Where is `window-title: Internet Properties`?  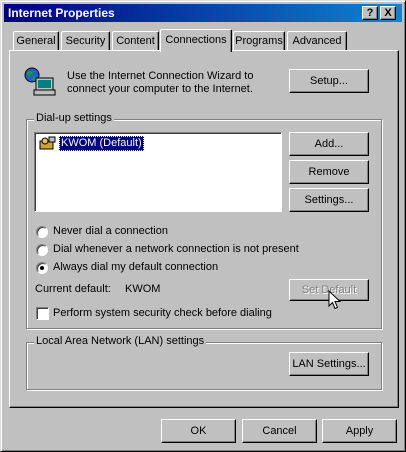
window-title: Internet Properties is located at coordinates (61, 13).